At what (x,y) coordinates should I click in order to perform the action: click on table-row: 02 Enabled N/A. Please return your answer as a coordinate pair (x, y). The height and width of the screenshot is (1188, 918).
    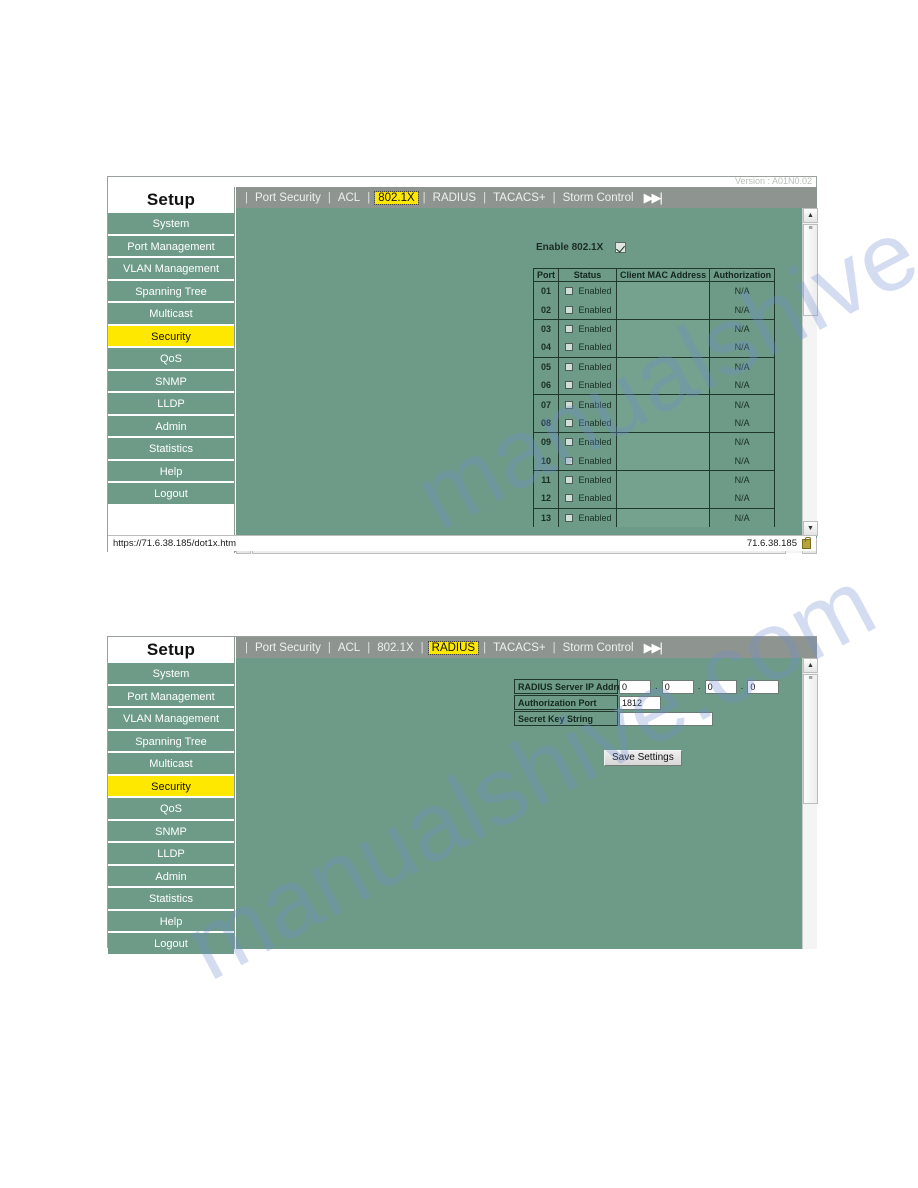
    Looking at the image, I should click on (654, 310).